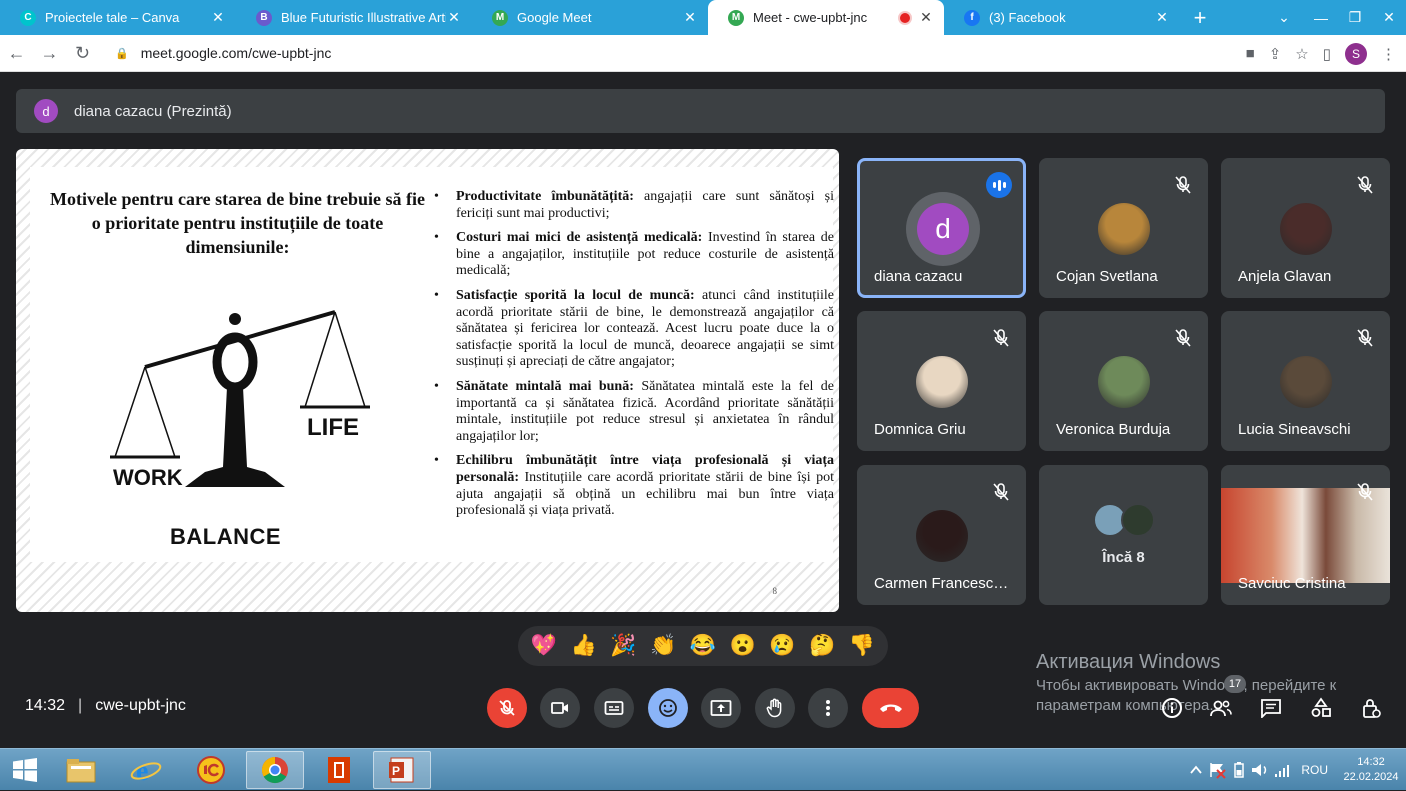 This screenshot has height=791, width=1406. I want to click on captions-icon, so click(614, 708).